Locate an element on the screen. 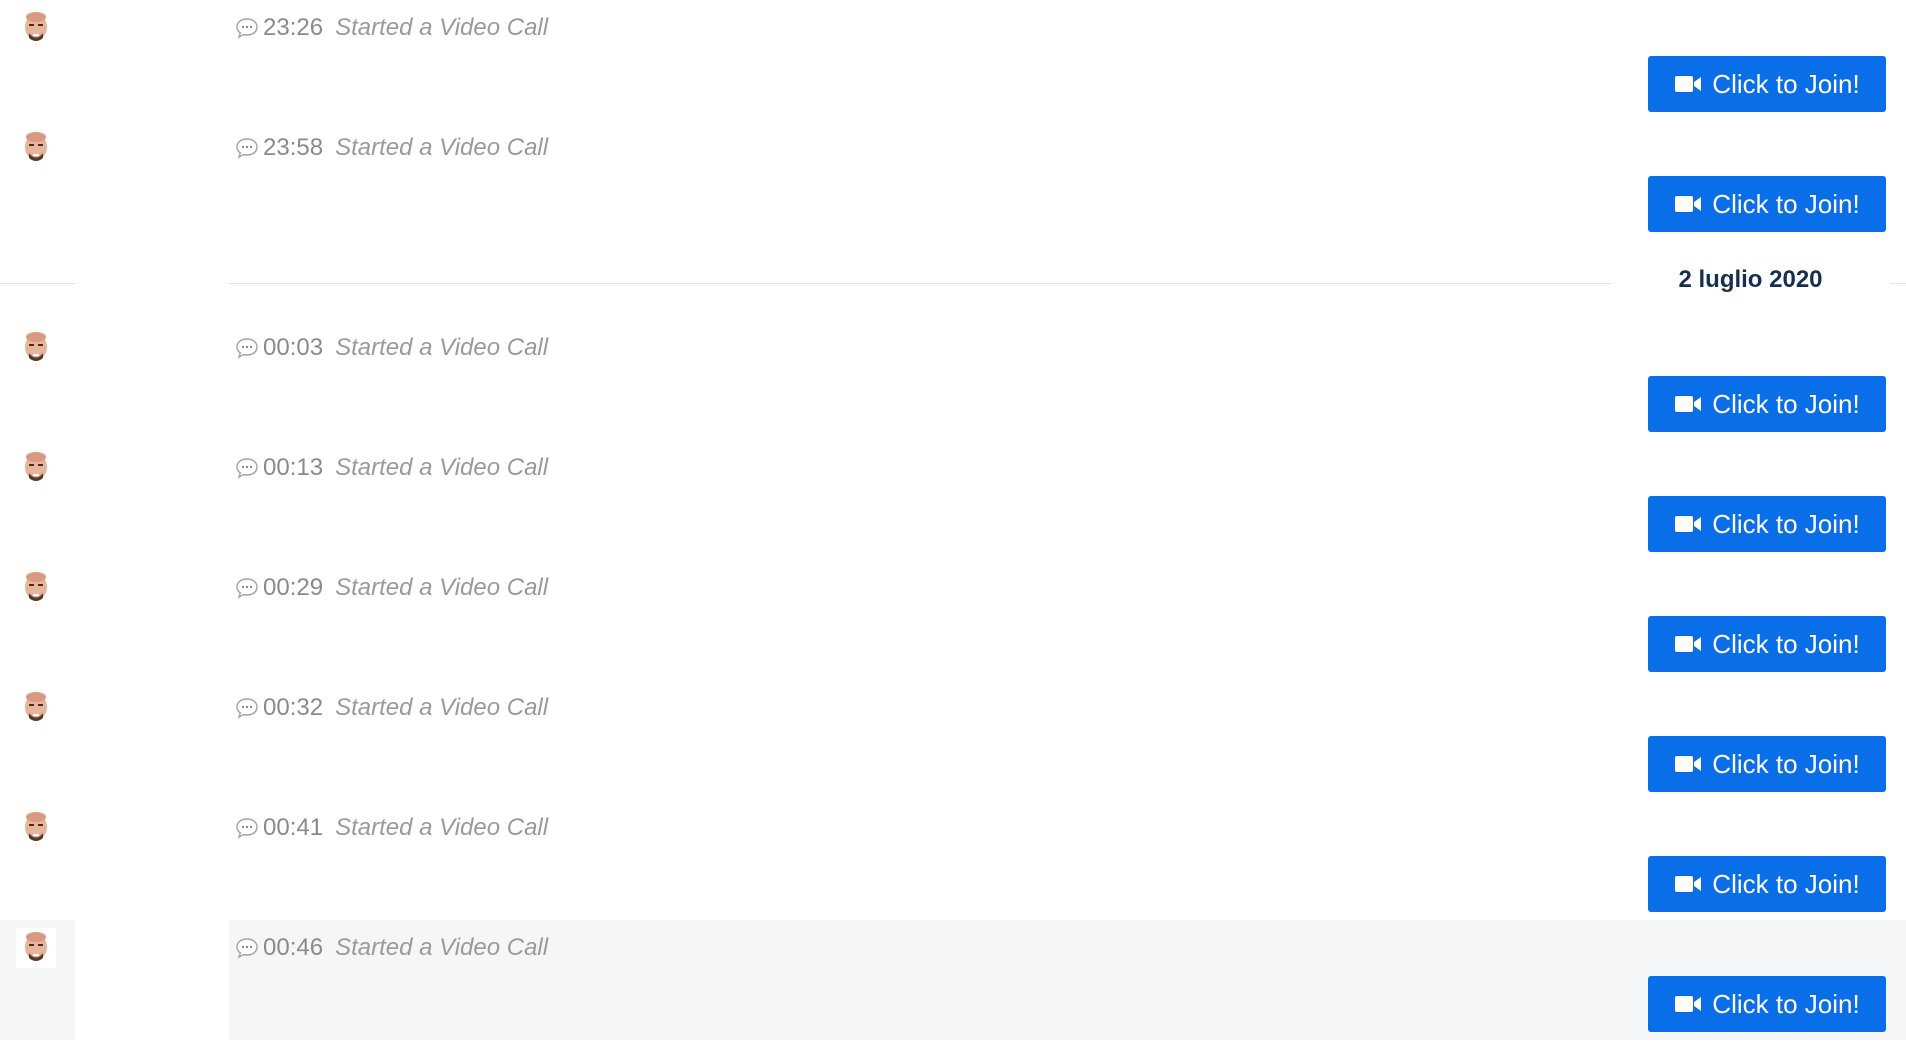 The width and height of the screenshot is (1906, 1054). message-meta: 23:26 Started a Video Call is located at coordinates (391, 28).